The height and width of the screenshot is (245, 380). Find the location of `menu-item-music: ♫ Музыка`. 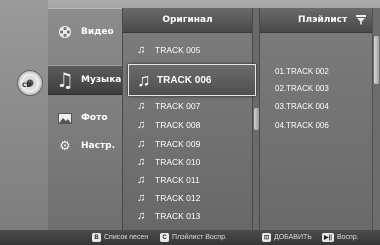

menu-item-music: ♫ Музыка is located at coordinates (85, 80).